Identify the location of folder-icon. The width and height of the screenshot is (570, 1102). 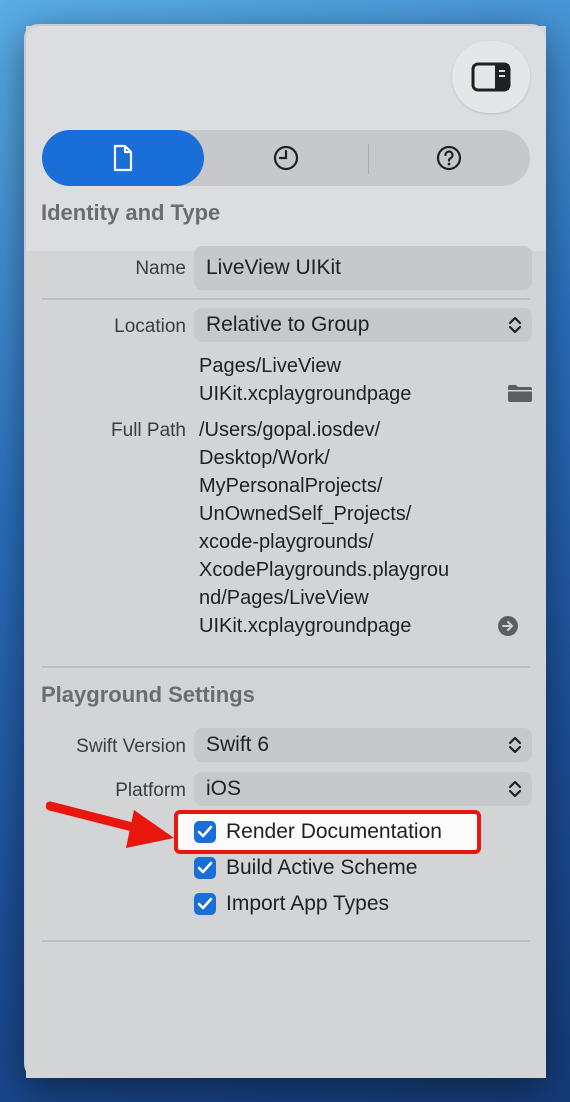
(520, 393).